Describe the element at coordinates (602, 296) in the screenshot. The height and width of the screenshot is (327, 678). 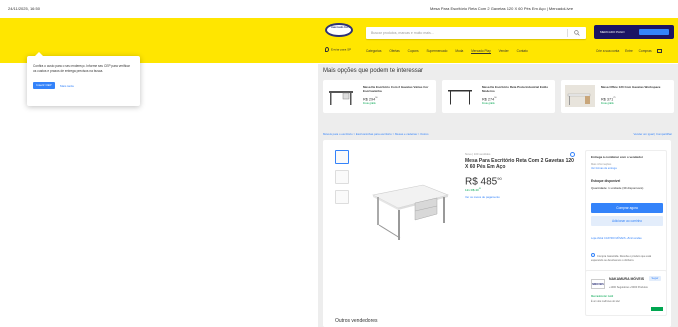
I see `mercadolider-badge: MercadoLíder Gold` at that location.